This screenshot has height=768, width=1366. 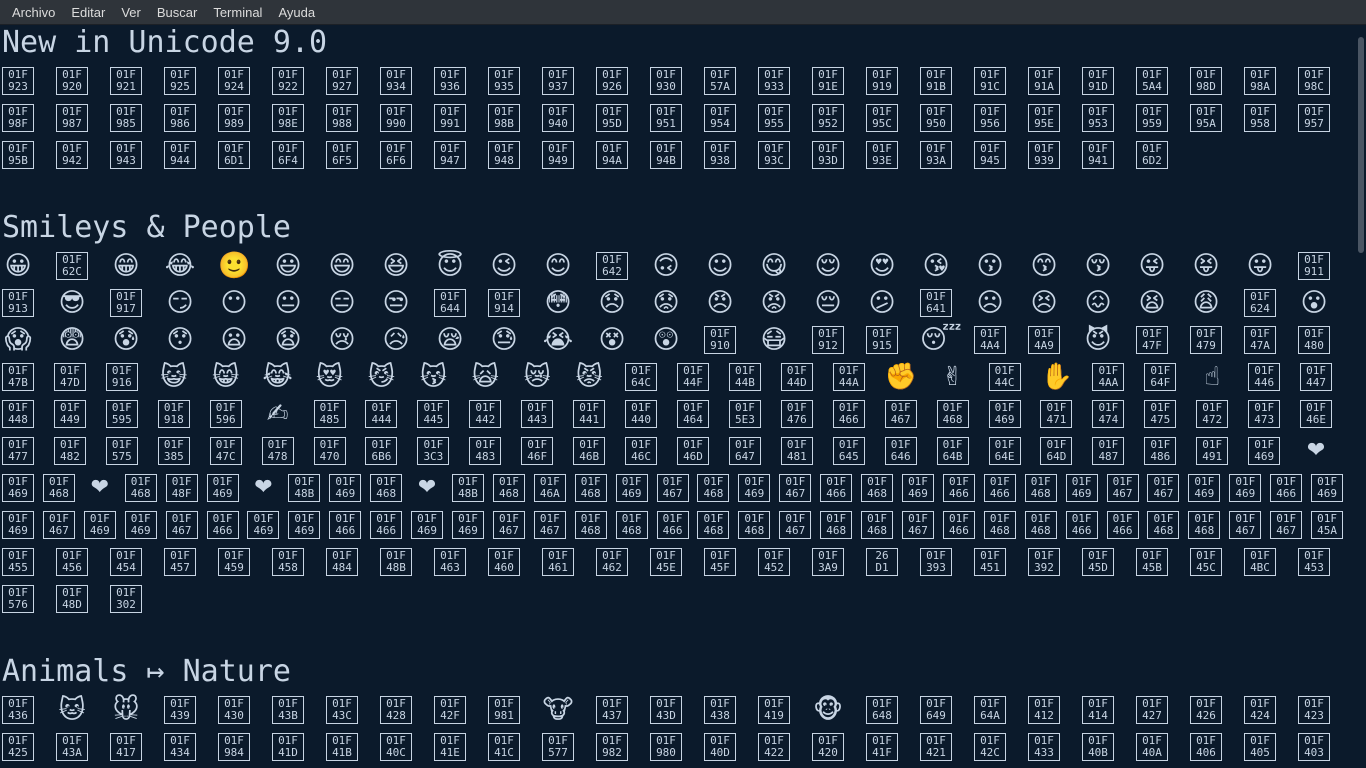 What do you see at coordinates (666, 155) in the screenshot?
I see `missing-glyph-box: 01F 94B` at bounding box center [666, 155].